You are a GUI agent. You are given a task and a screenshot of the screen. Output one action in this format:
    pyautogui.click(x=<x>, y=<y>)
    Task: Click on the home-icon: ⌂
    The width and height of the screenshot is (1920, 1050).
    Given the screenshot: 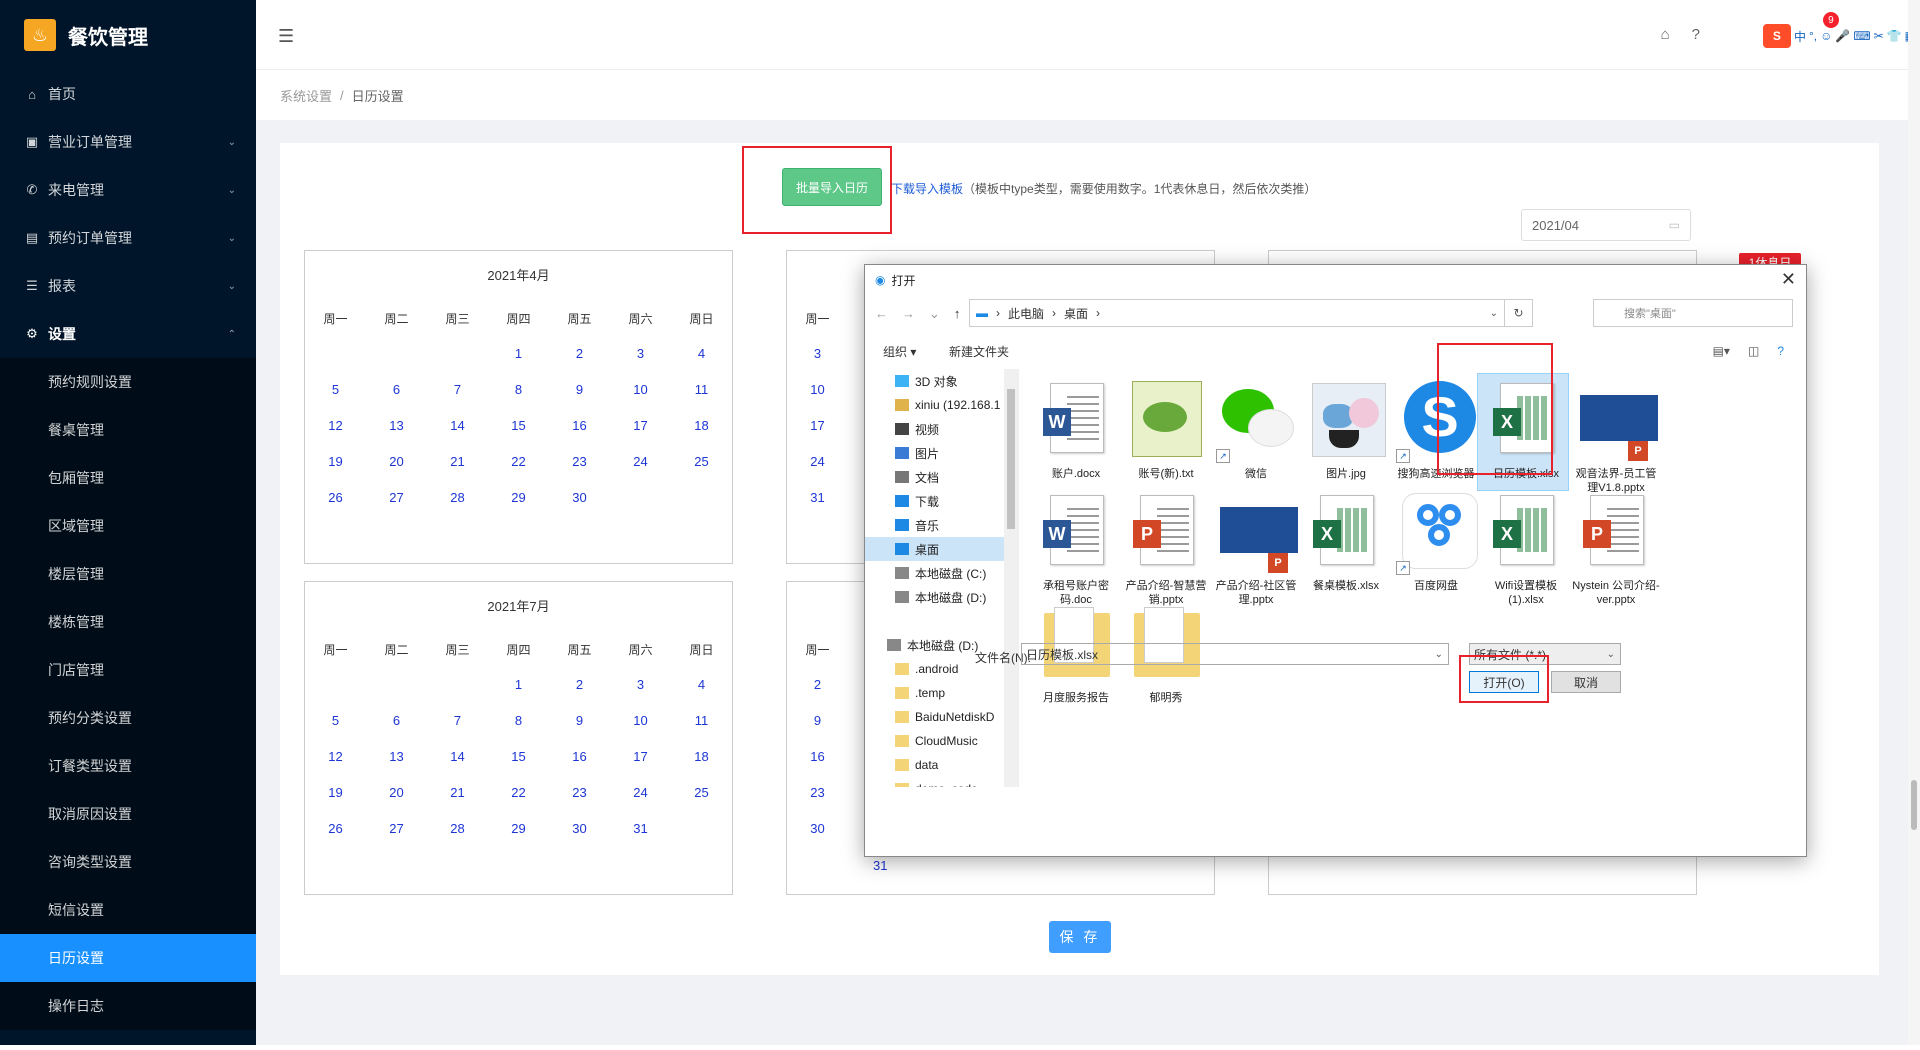 What is the action you would take?
    pyautogui.click(x=1665, y=34)
    